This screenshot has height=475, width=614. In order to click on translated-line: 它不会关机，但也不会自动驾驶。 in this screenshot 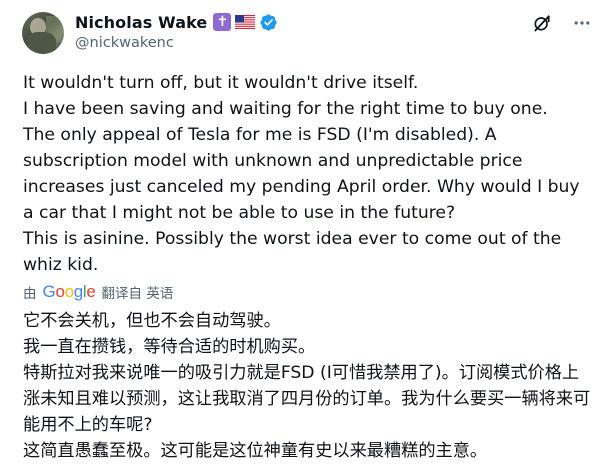, I will do `click(152, 321)`.